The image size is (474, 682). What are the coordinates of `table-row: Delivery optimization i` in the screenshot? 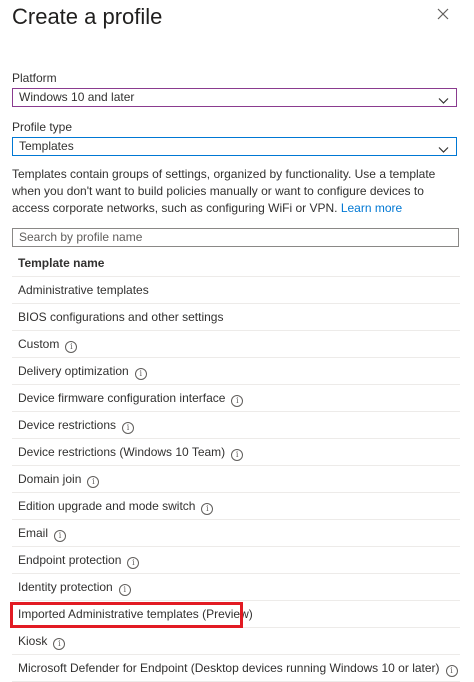 It's located at (236, 371).